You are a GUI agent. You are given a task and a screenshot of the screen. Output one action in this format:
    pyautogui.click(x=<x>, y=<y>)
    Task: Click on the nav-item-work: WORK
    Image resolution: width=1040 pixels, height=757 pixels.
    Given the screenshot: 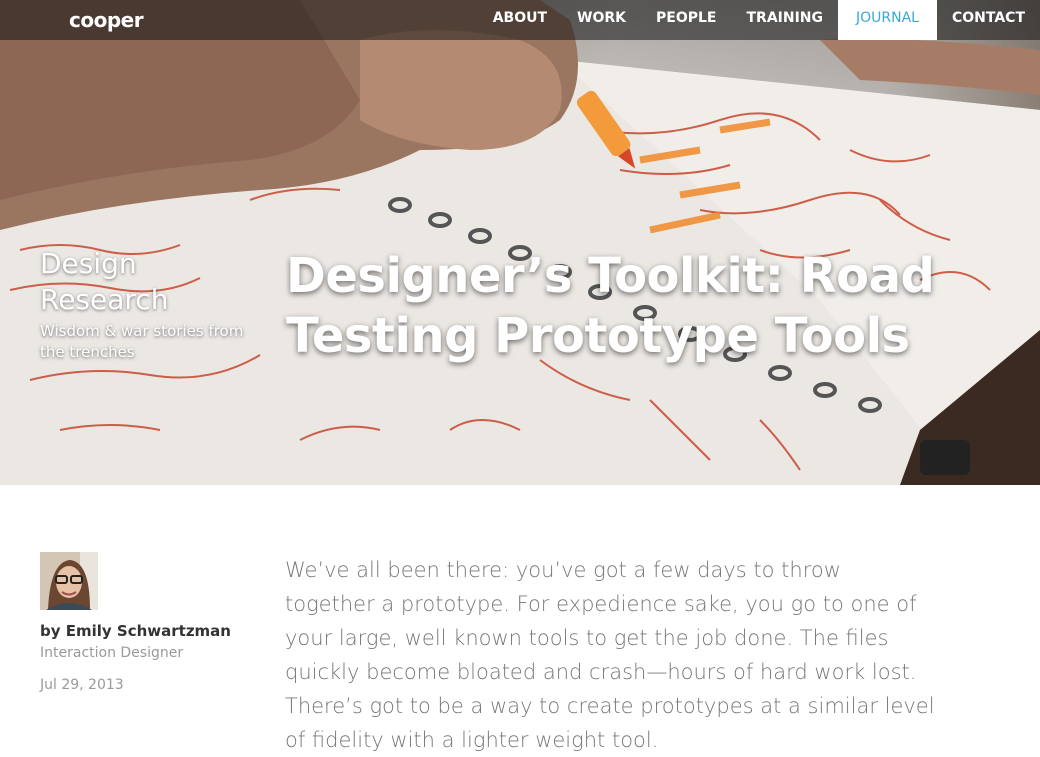 What is the action you would take?
    pyautogui.click(x=601, y=20)
    